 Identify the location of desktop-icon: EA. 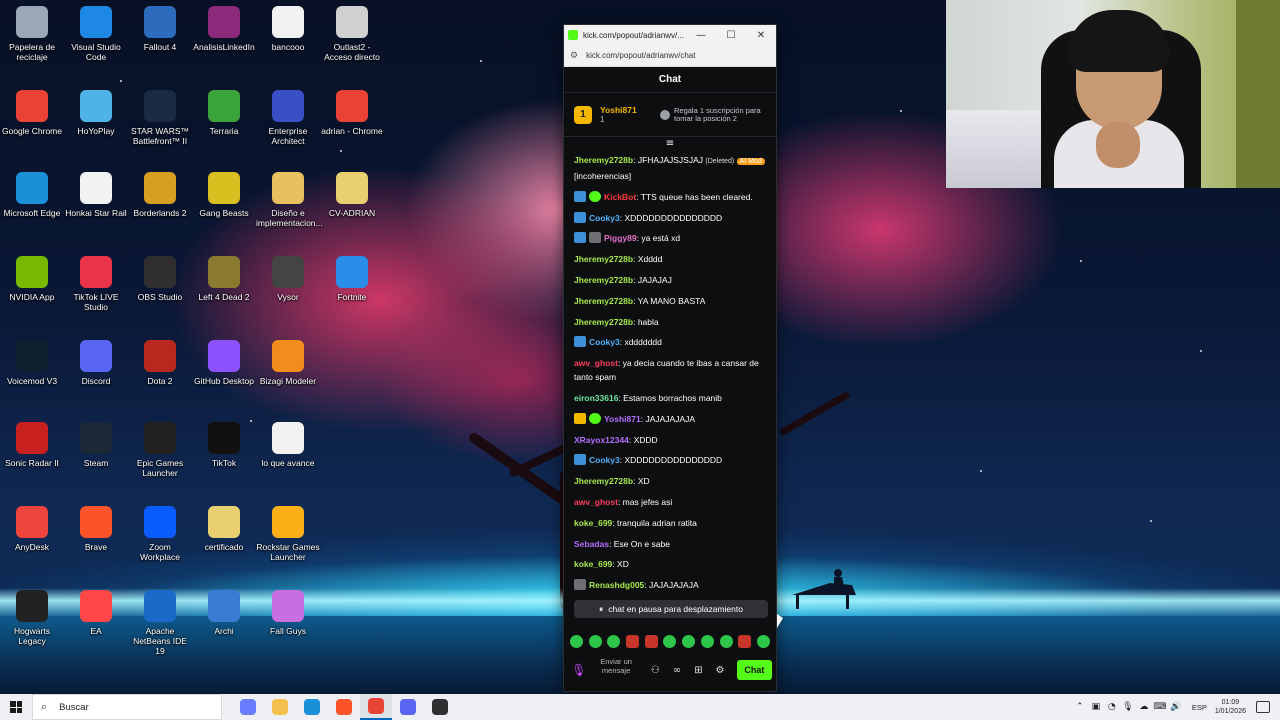
(96, 613).